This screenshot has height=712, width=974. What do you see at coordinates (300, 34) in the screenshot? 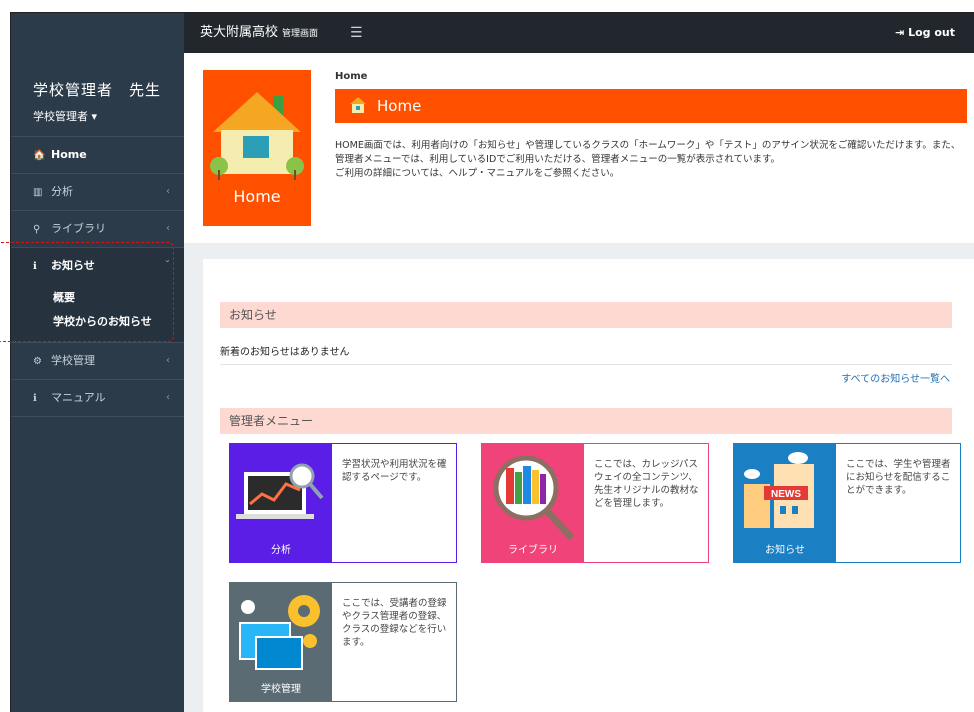
I see `brand-subtitle: 管理画面` at bounding box center [300, 34].